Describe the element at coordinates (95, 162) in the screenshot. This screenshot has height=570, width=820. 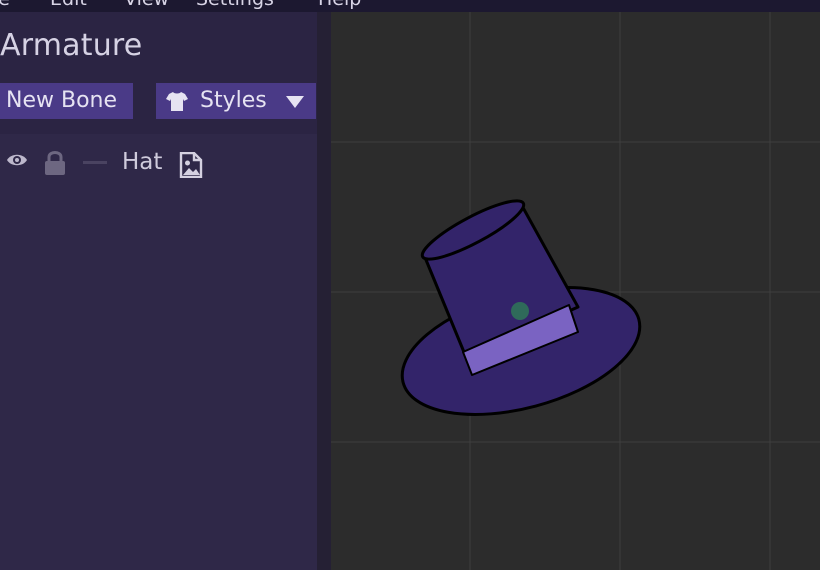
I see `bone-line-indicator` at that location.